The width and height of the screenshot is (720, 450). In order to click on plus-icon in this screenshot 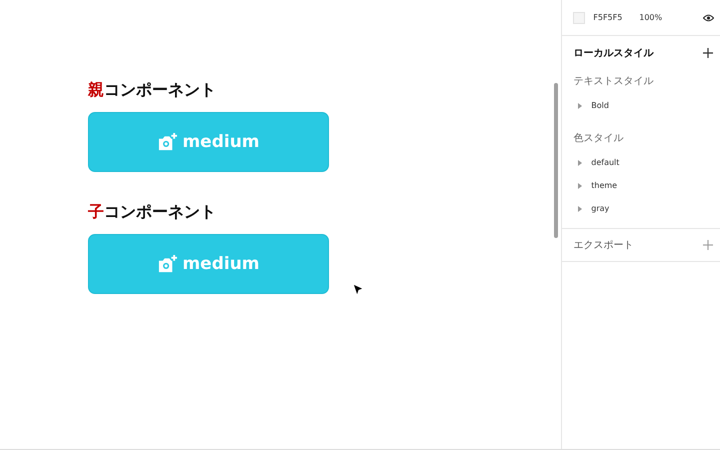, I will do `click(708, 53)`.